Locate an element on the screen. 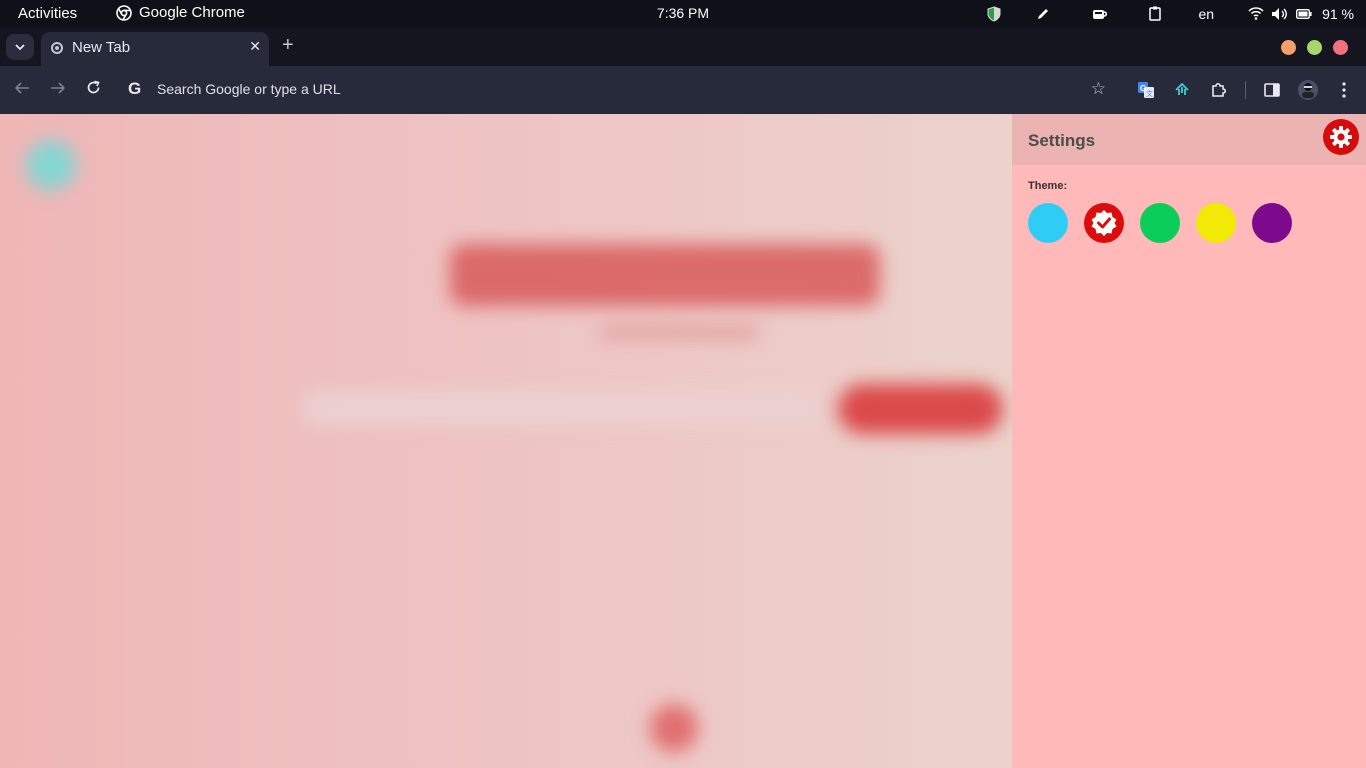 This screenshot has width=1366, height=768. extension-arrow-icon is located at coordinates (1182, 90).